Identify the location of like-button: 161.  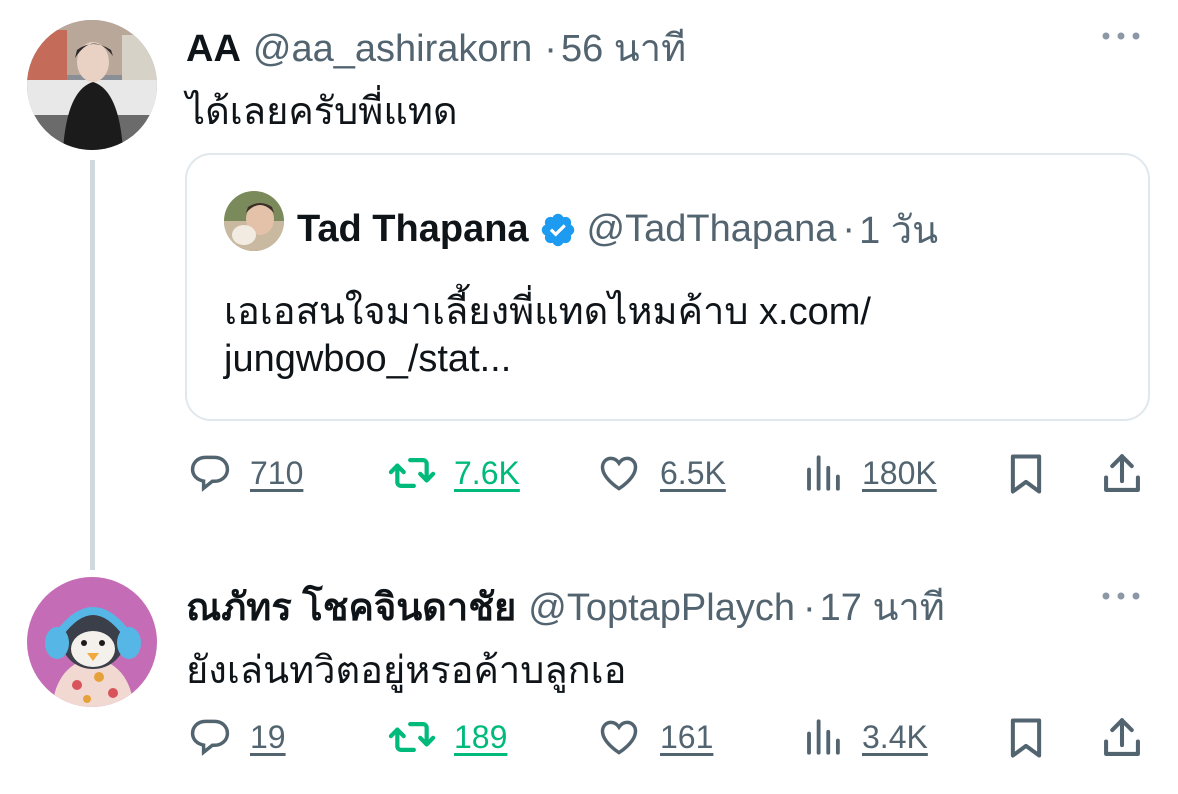
(654, 737).